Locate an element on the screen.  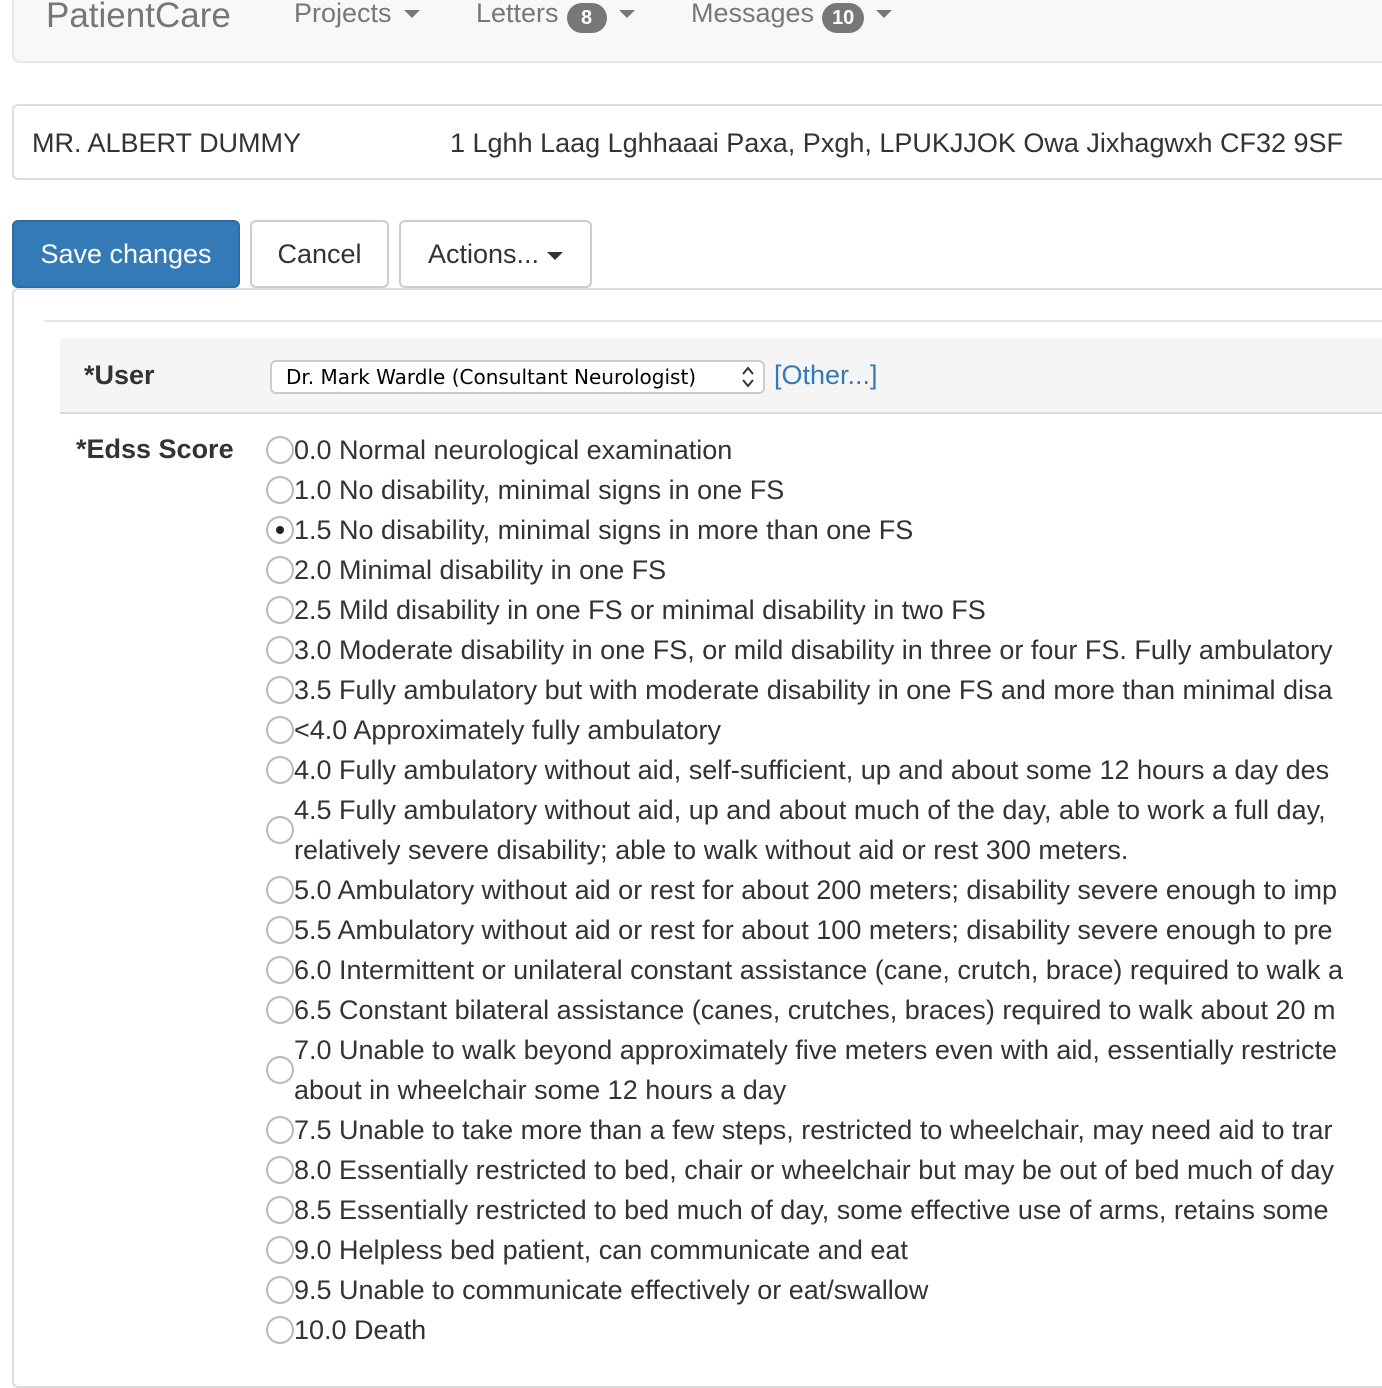
patient-name: MR. ALBERT DUMMY is located at coordinates (167, 143).